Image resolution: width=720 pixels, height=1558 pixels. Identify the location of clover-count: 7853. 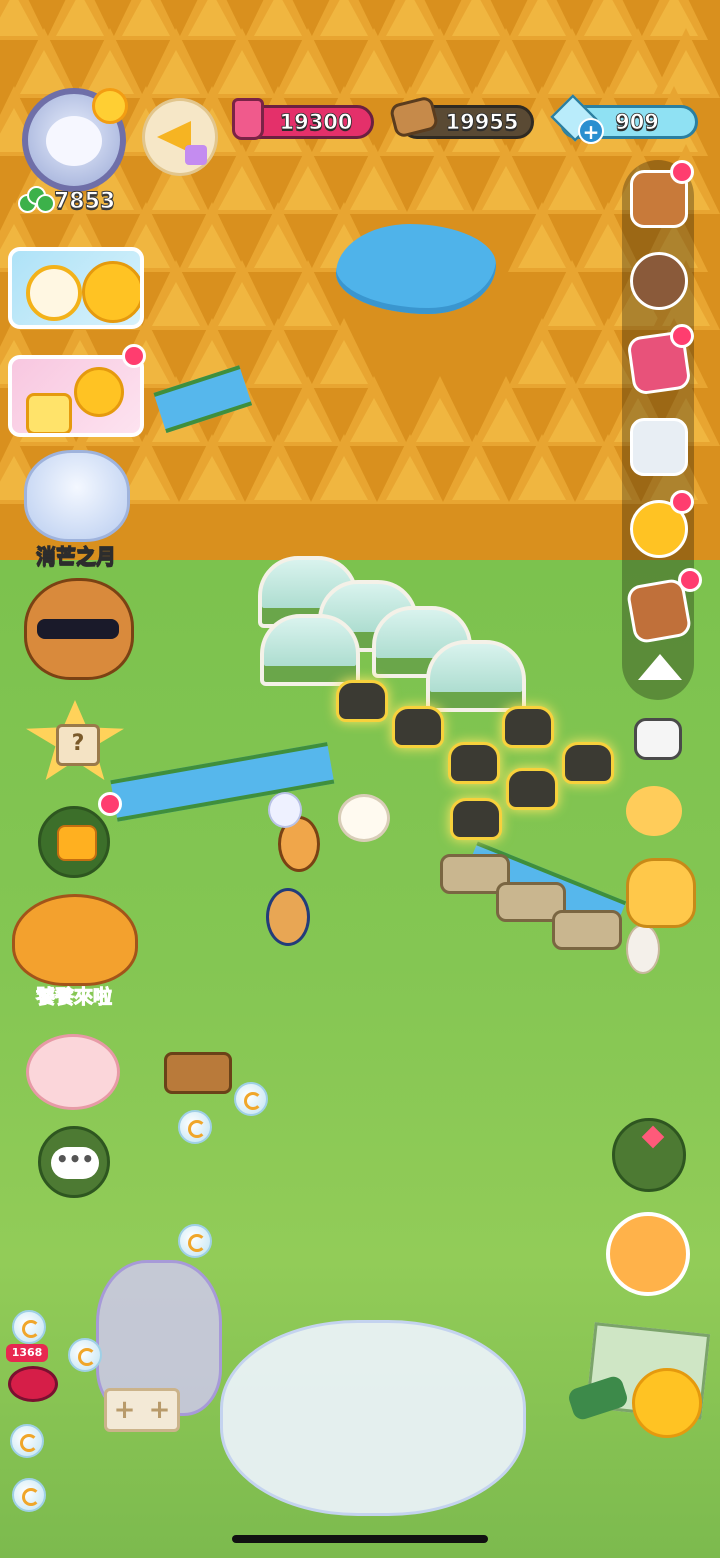
(84, 201).